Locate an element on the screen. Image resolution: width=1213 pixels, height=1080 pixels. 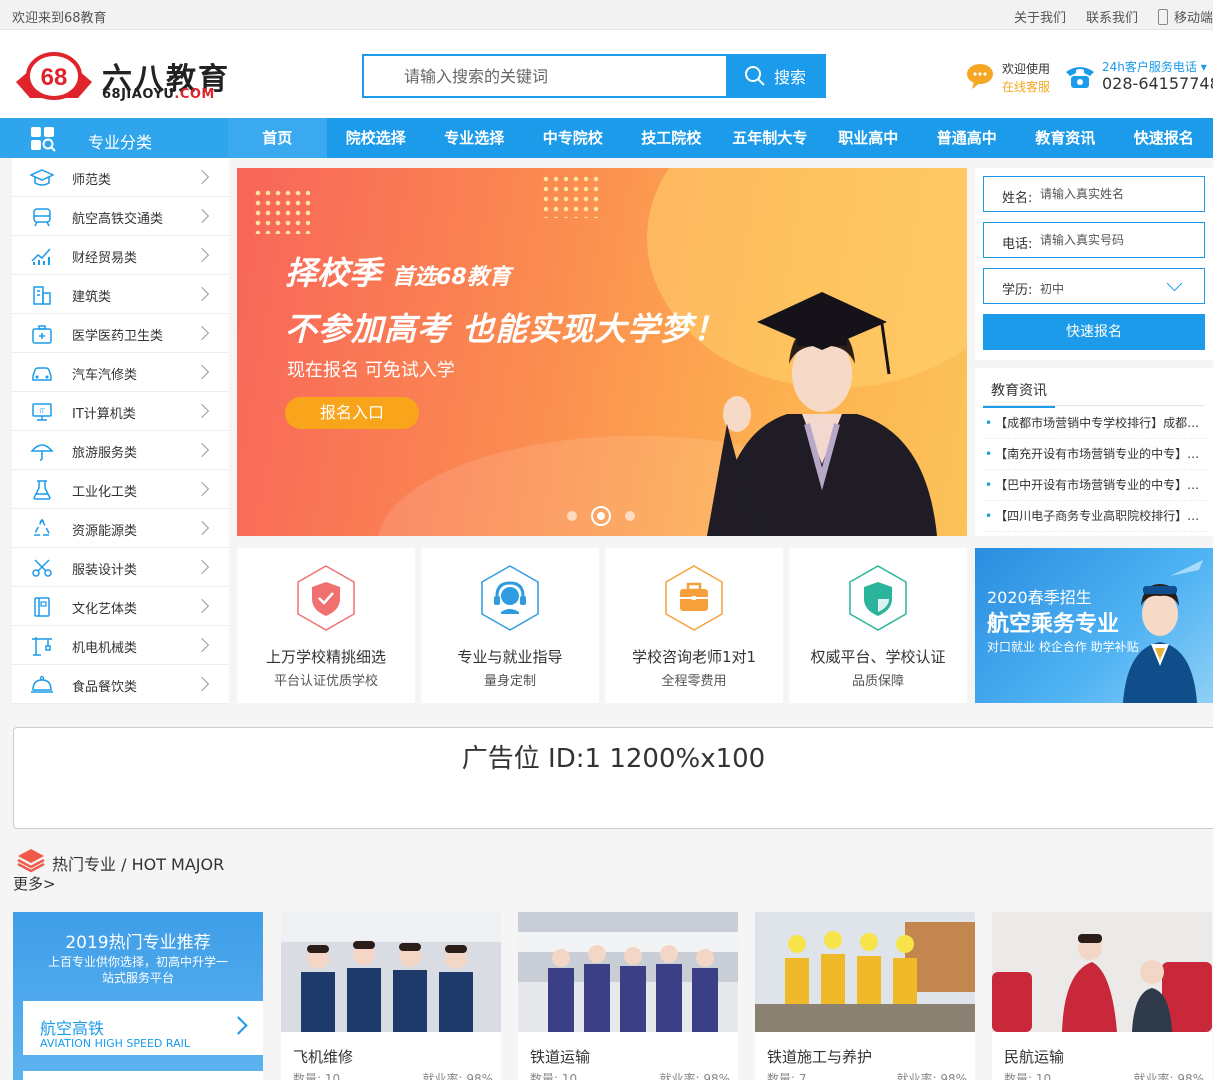
major-employment-rate: 就业率: 98% is located at coordinates (931, 1076).